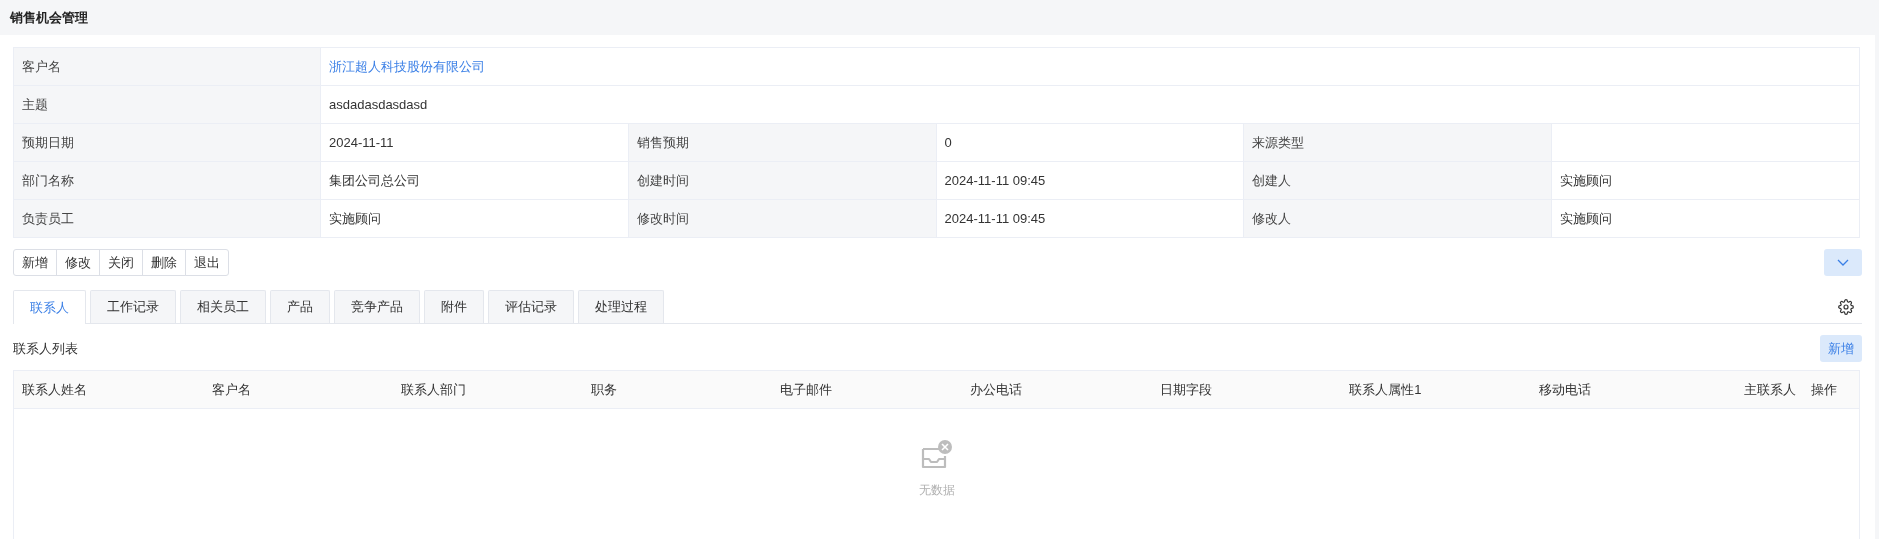 Image resolution: width=1879 pixels, height=539 pixels. I want to click on column-header: 操作, so click(1824, 389).